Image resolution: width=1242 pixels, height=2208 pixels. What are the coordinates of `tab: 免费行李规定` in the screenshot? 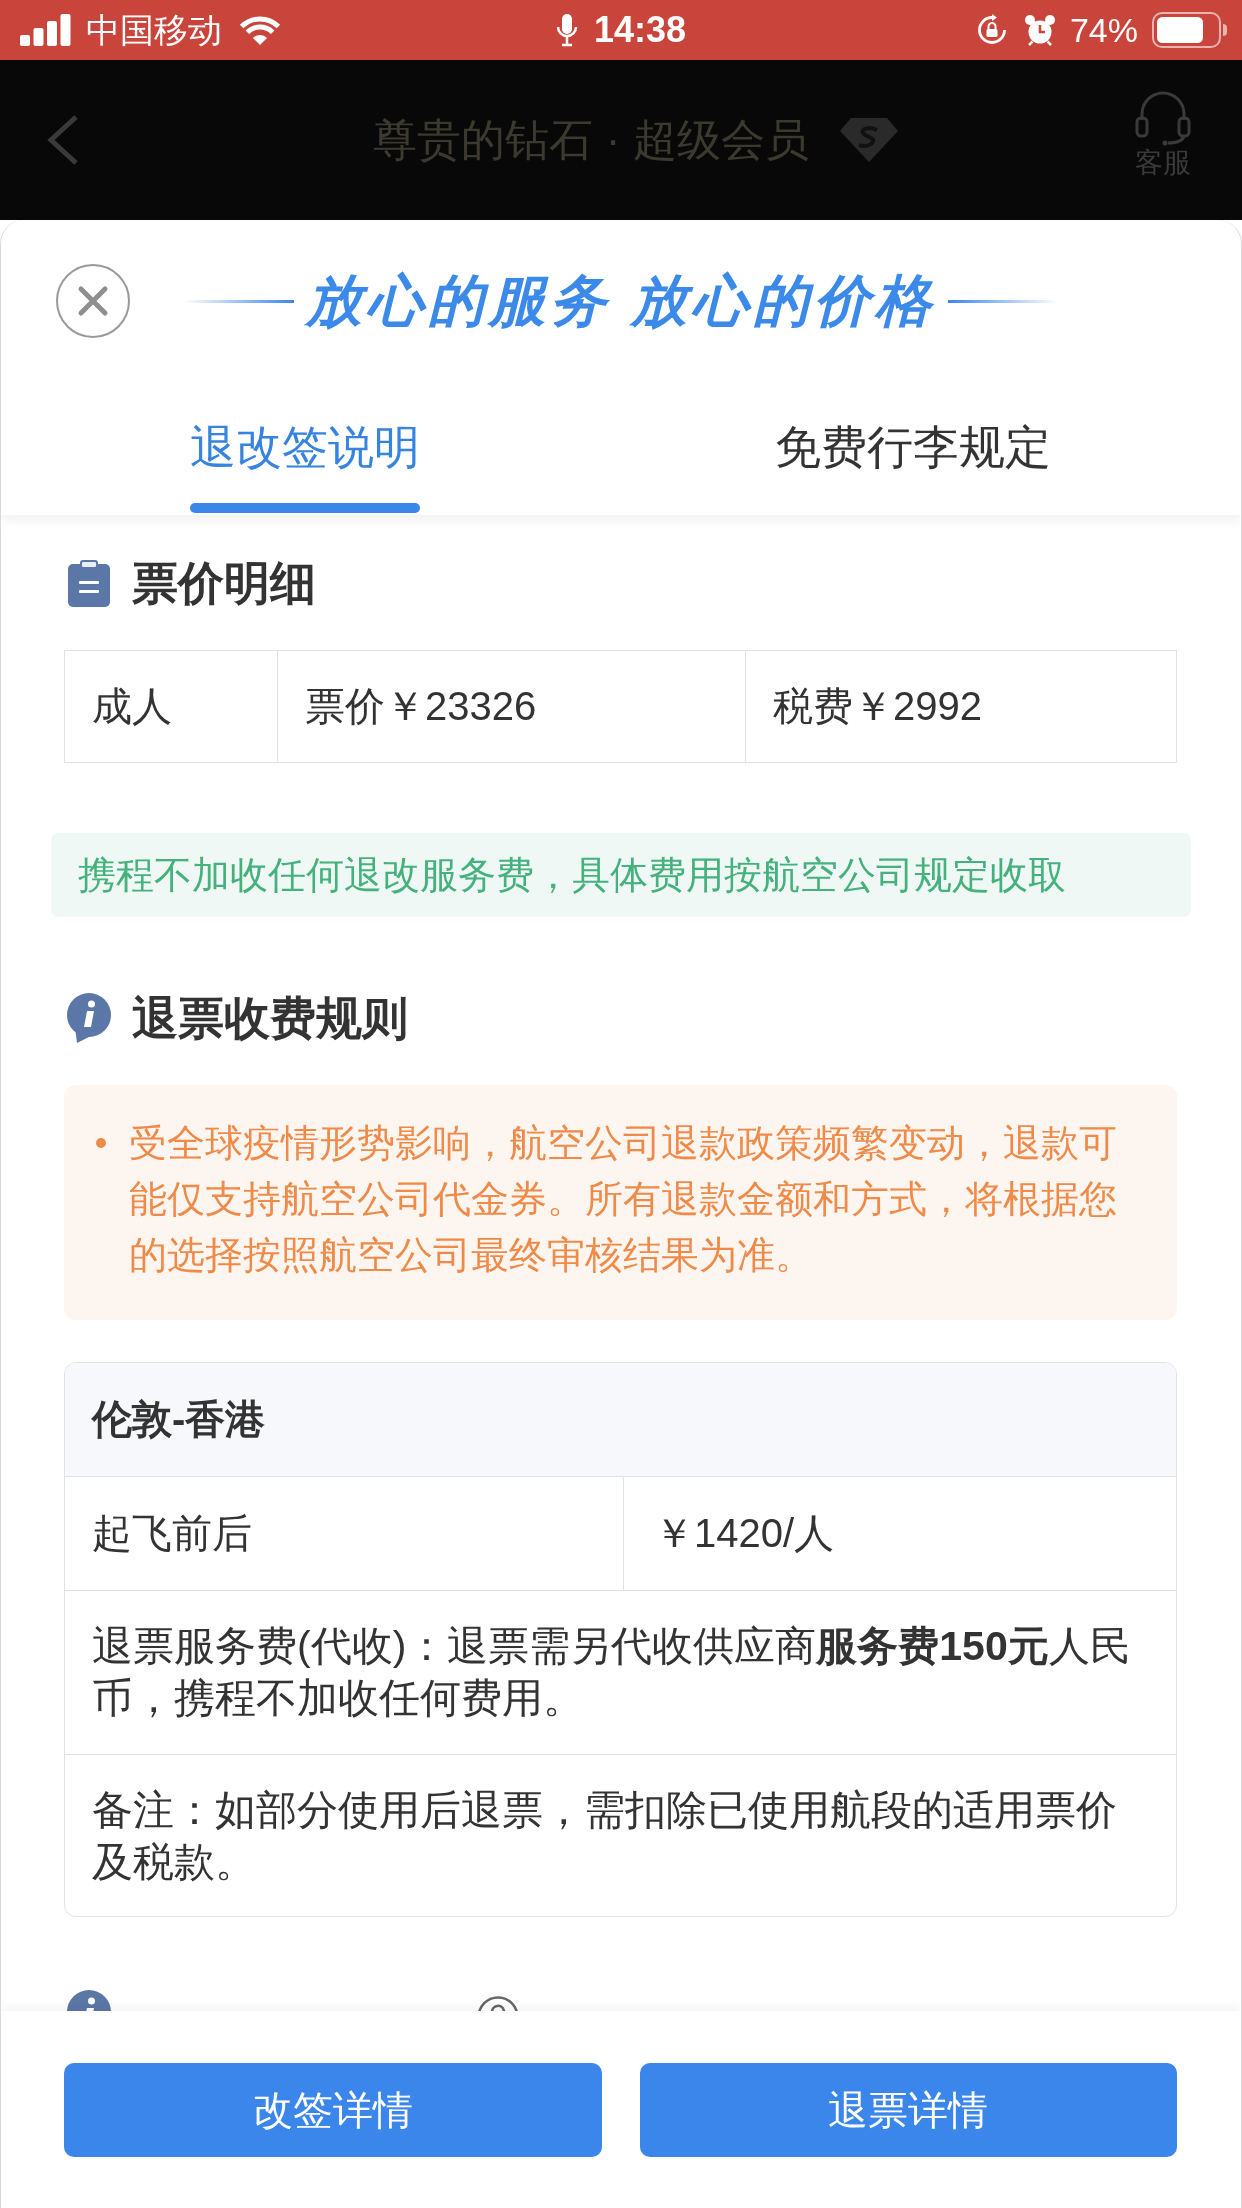 It's located at (913, 465).